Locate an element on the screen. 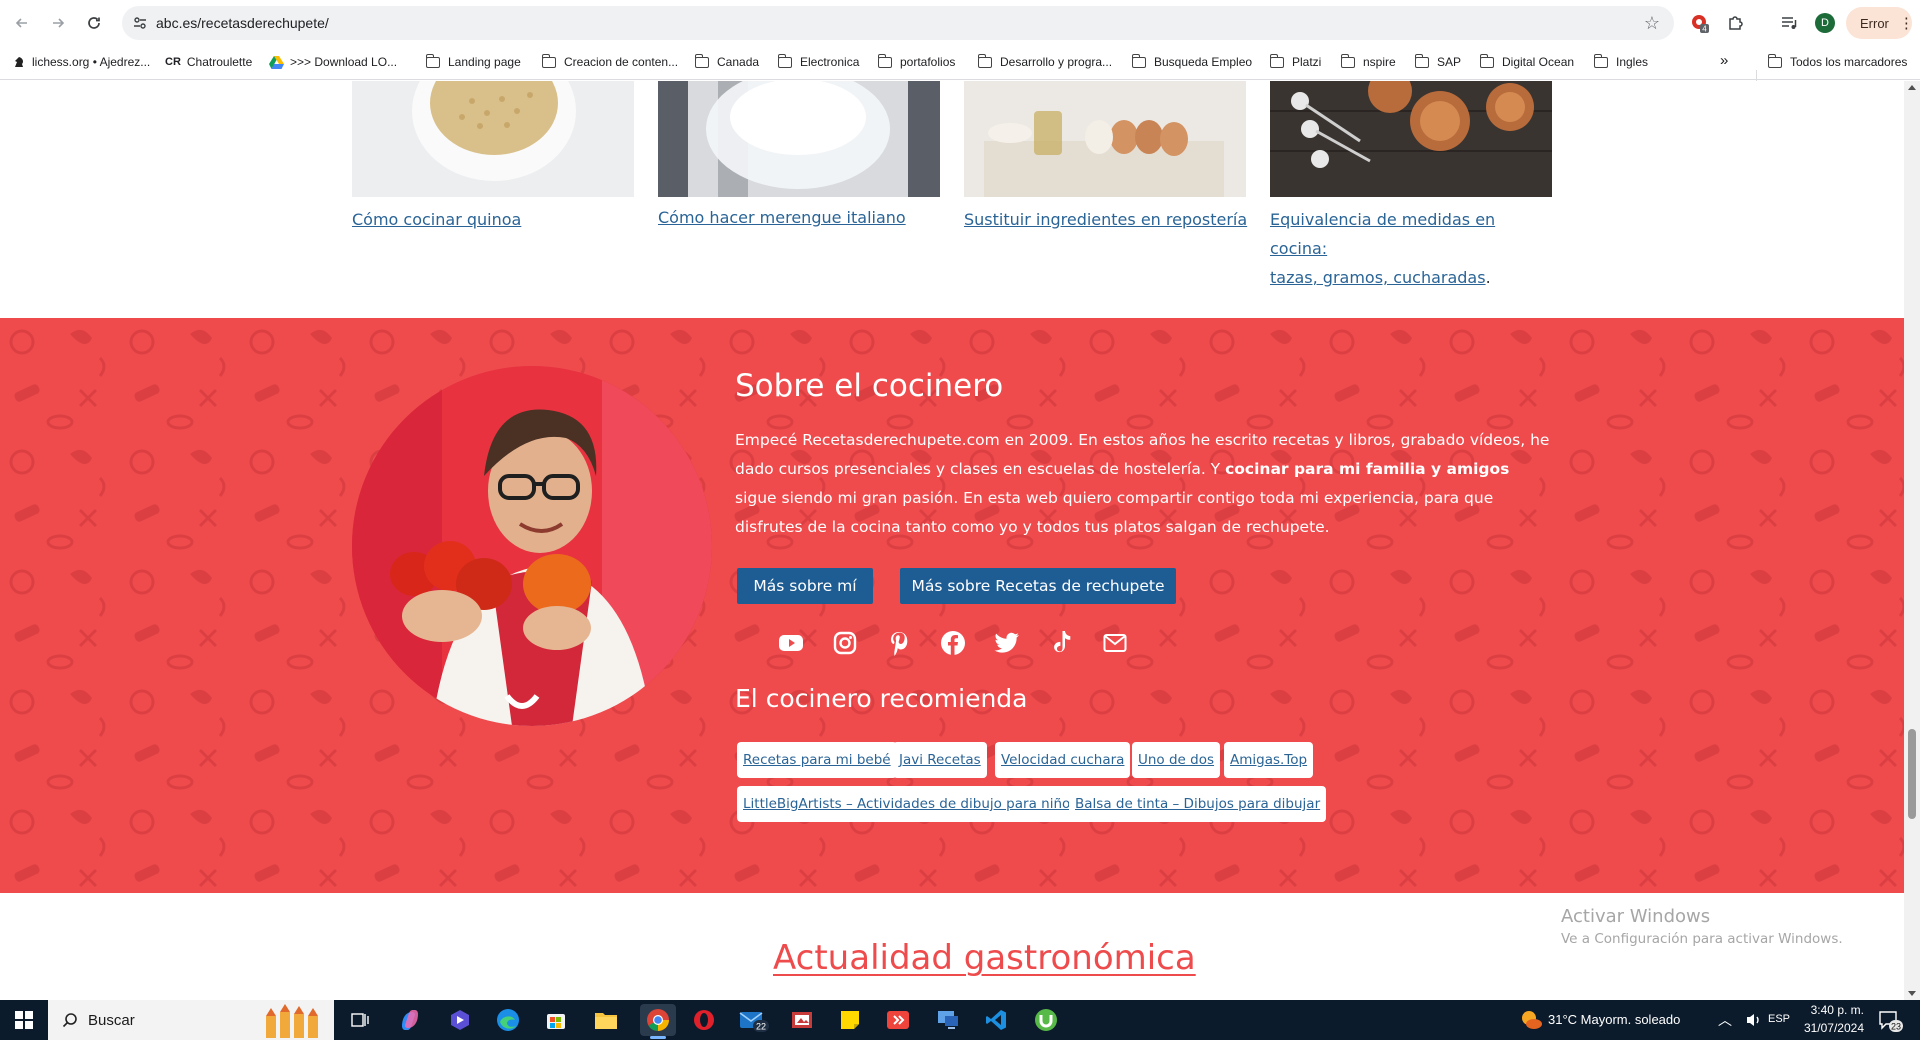  volume-icon is located at coordinates (1754, 1020).